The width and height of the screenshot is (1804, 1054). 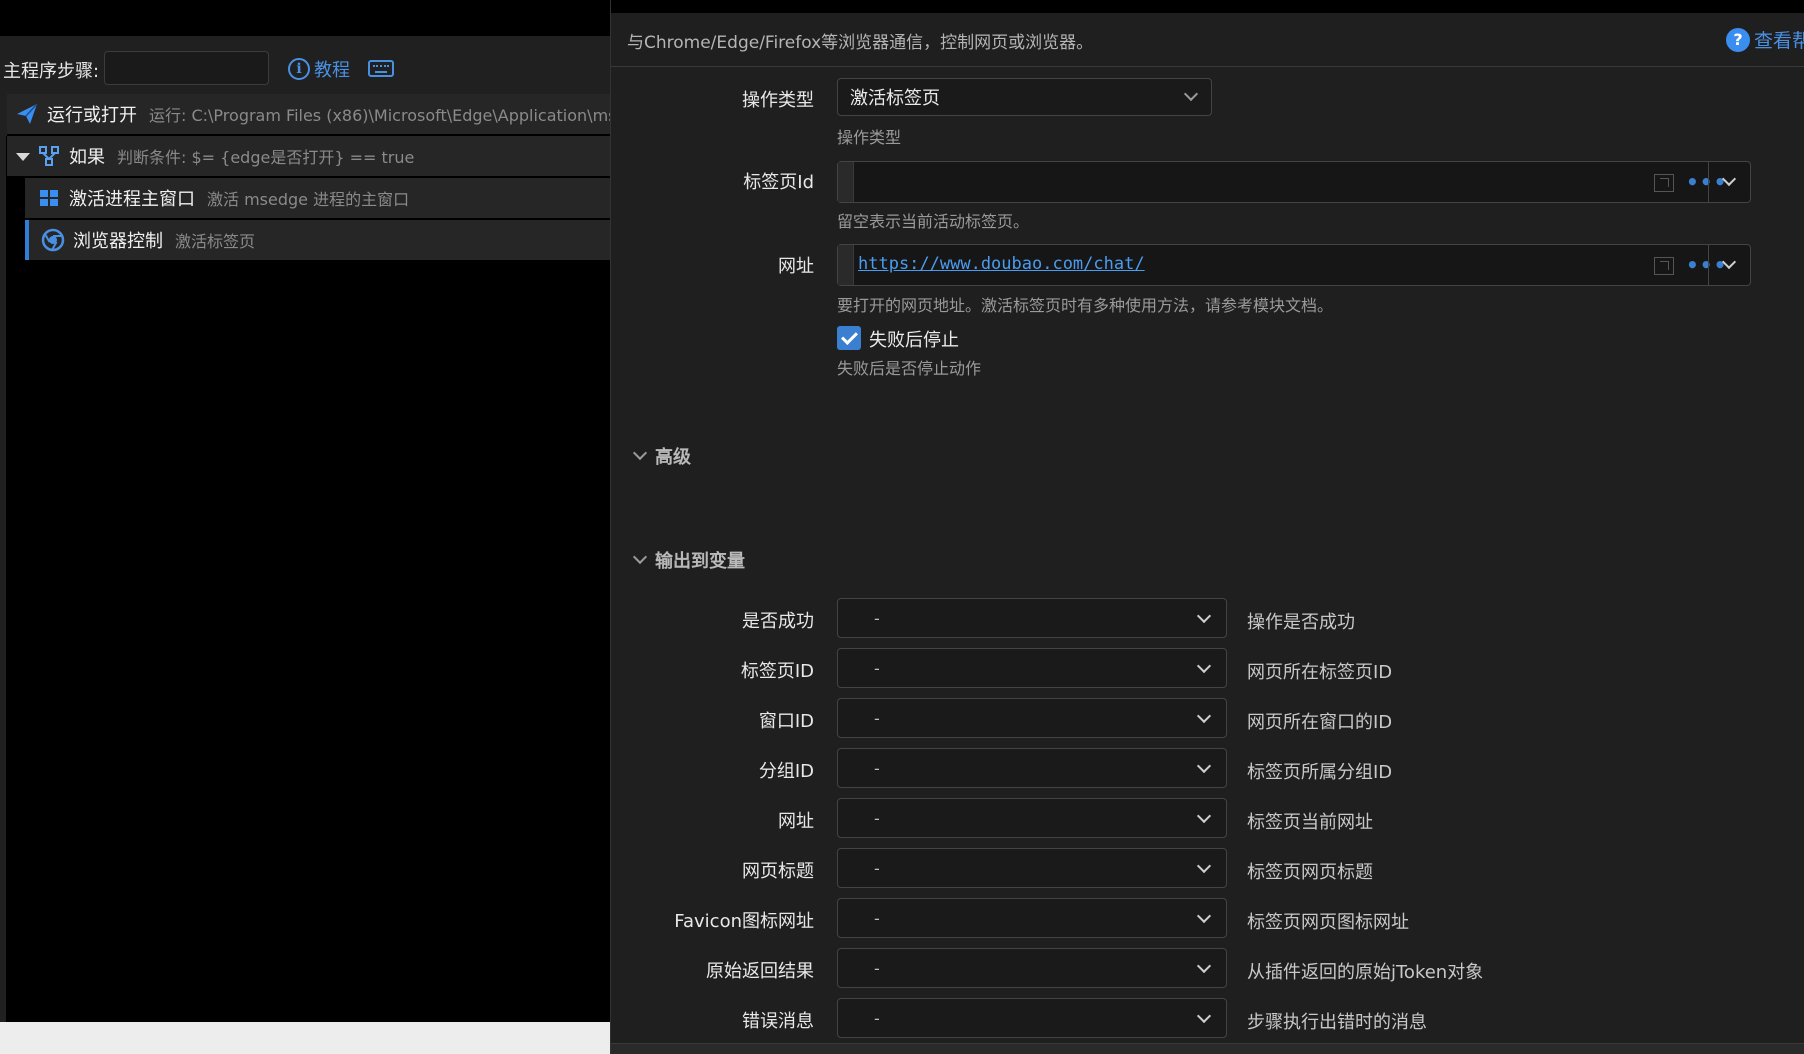 What do you see at coordinates (3, 580) in the screenshot?
I see `left-frame` at bounding box center [3, 580].